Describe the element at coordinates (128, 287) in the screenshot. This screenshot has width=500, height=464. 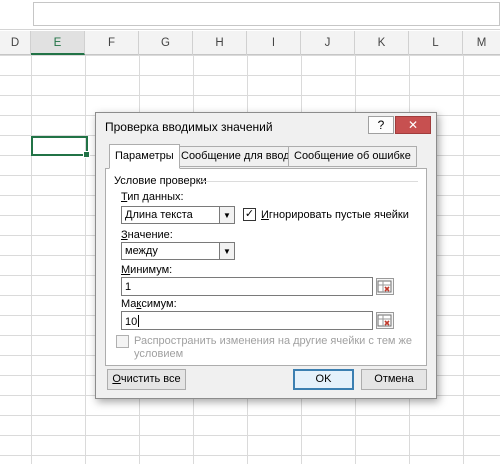
I see `minimum-value: 1` at that location.